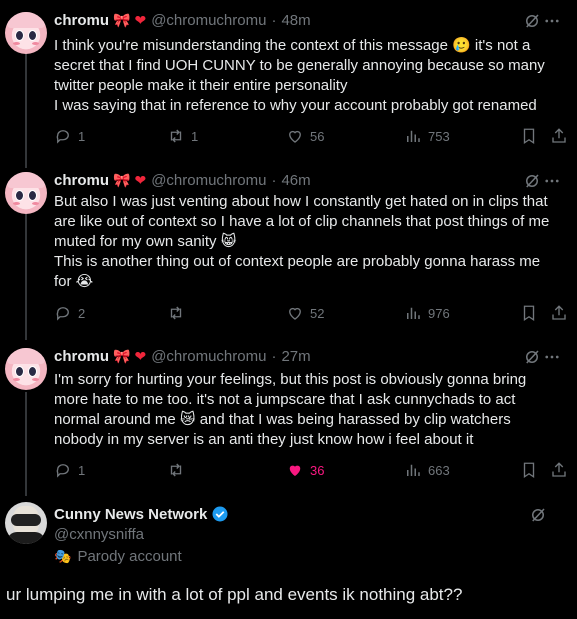 This screenshot has width=577, height=619. Describe the element at coordinates (99, 534) in the screenshot. I see `author-handle: @cxnnysniffa` at that location.